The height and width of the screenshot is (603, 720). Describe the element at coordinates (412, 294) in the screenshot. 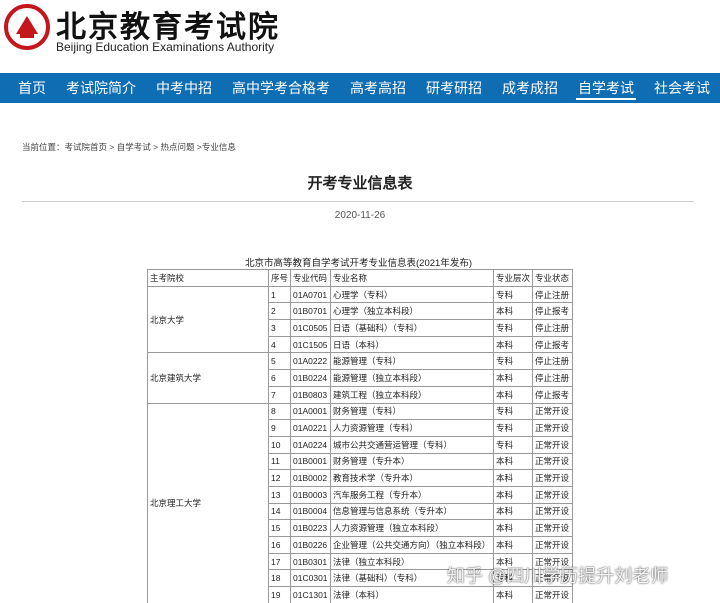

I see `name-cell: 心理学（专科）` at that location.